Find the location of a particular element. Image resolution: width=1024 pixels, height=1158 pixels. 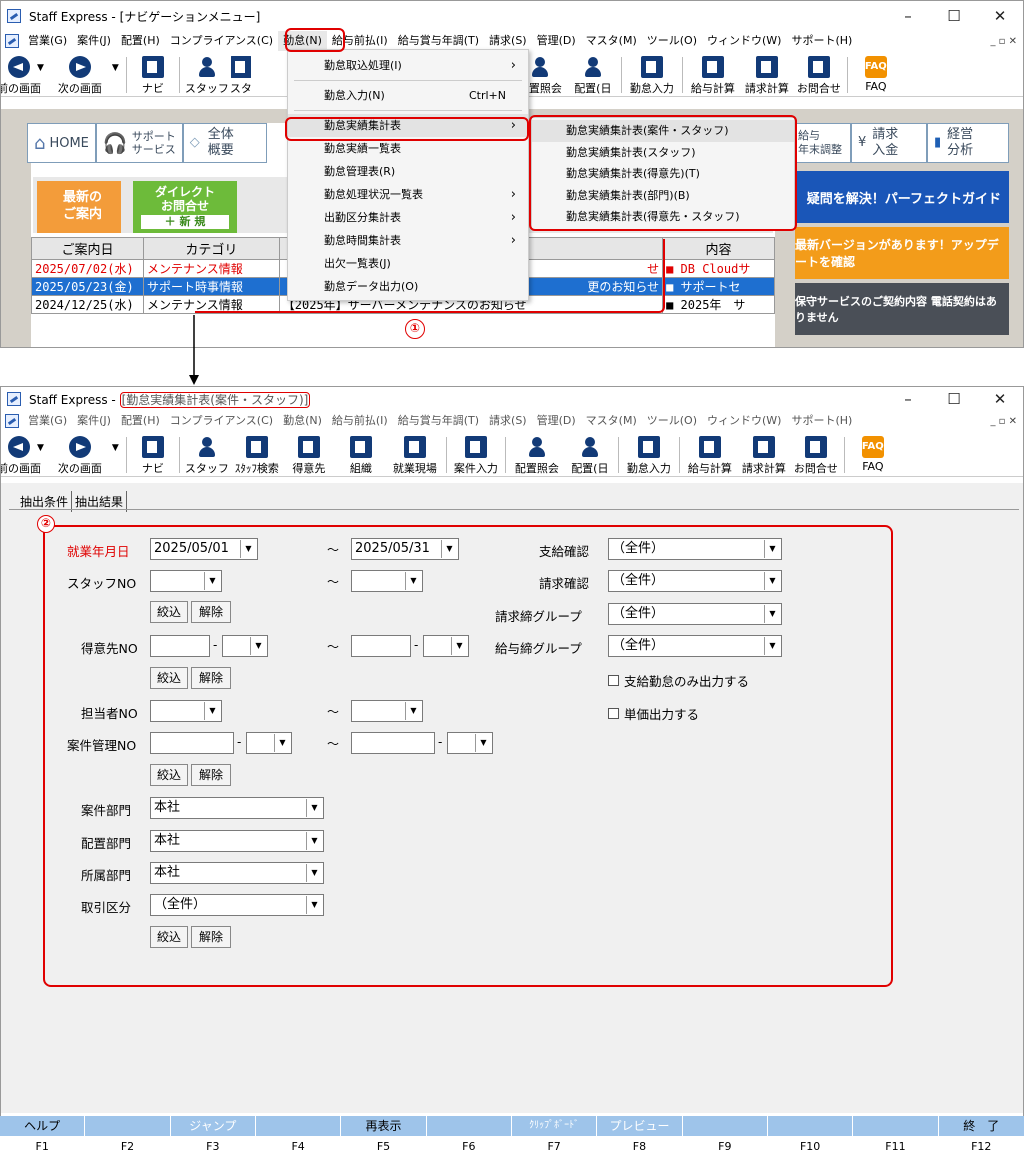

menu-item-work-category: 出勤区分集計表 › is located at coordinates (408, 217).